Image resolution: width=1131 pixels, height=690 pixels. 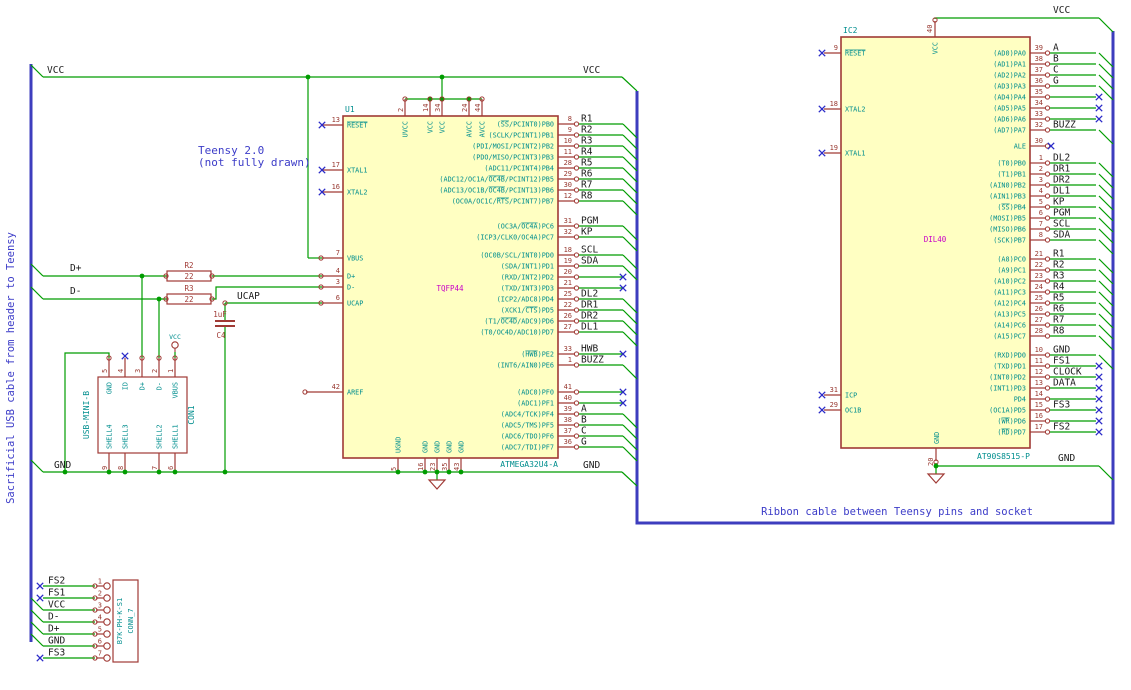 I want to click on pin-number: 10, so click(x=1039, y=350).